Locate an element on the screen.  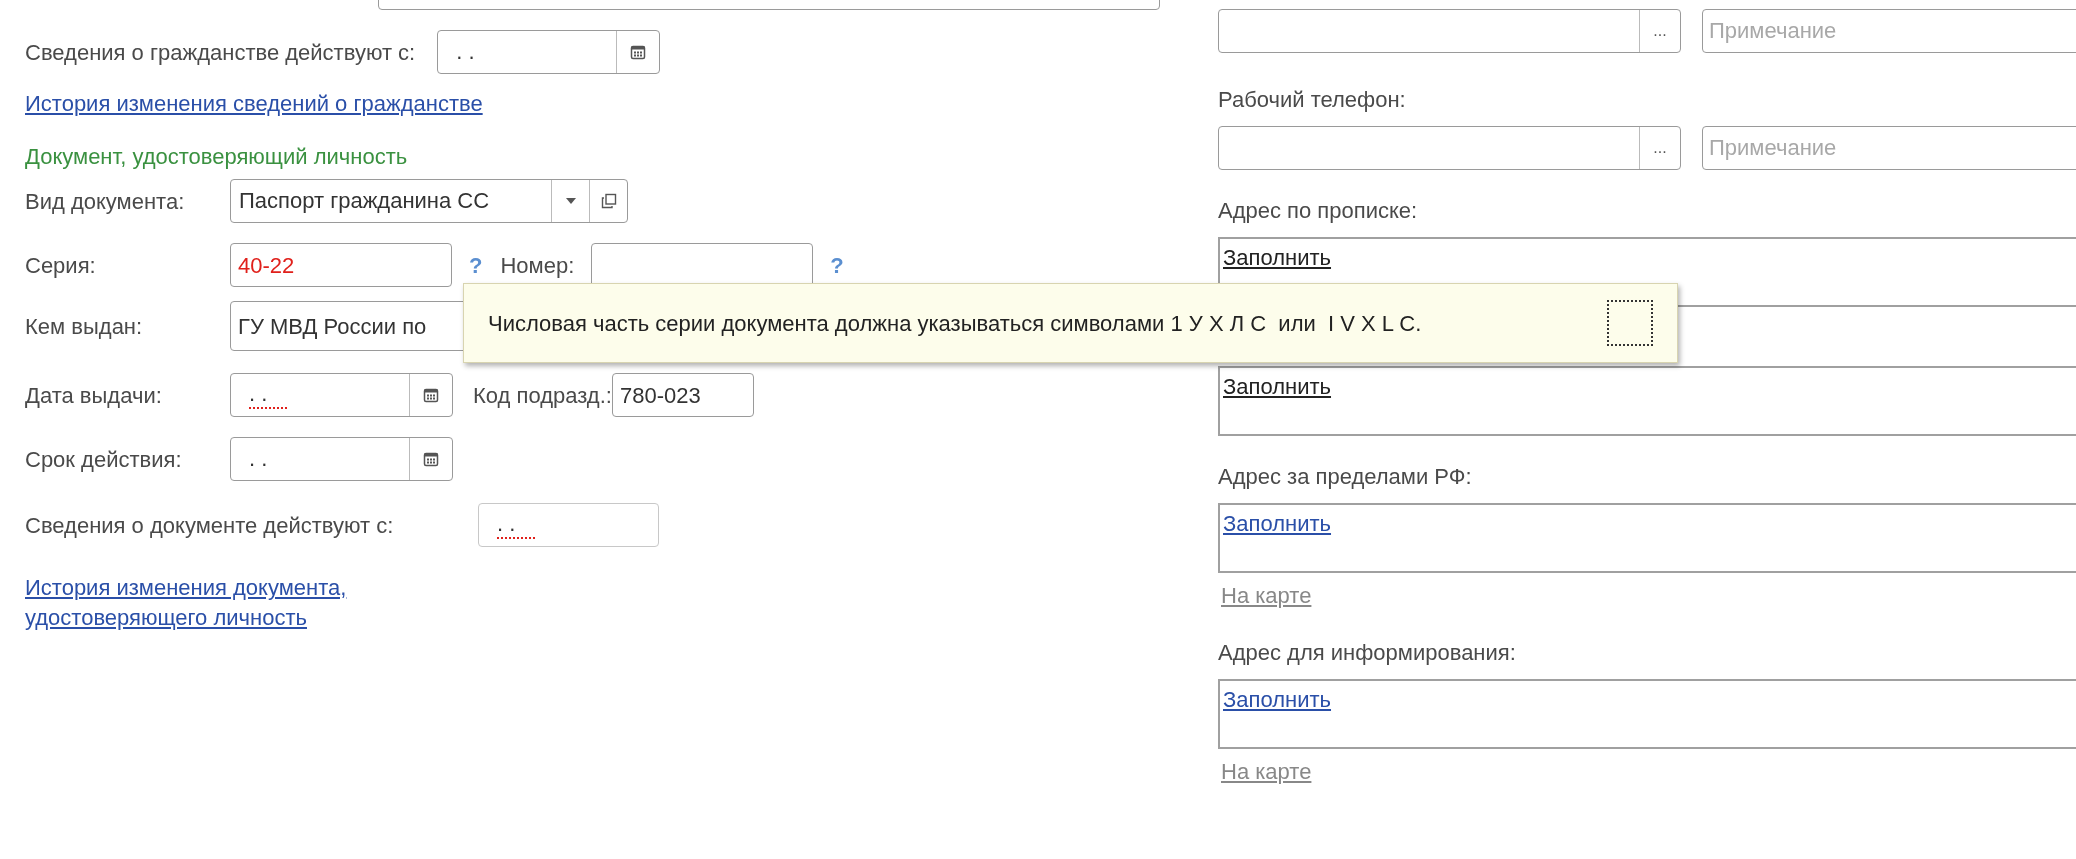
department-code-field: 780-023 is located at coordinates (682, 395).